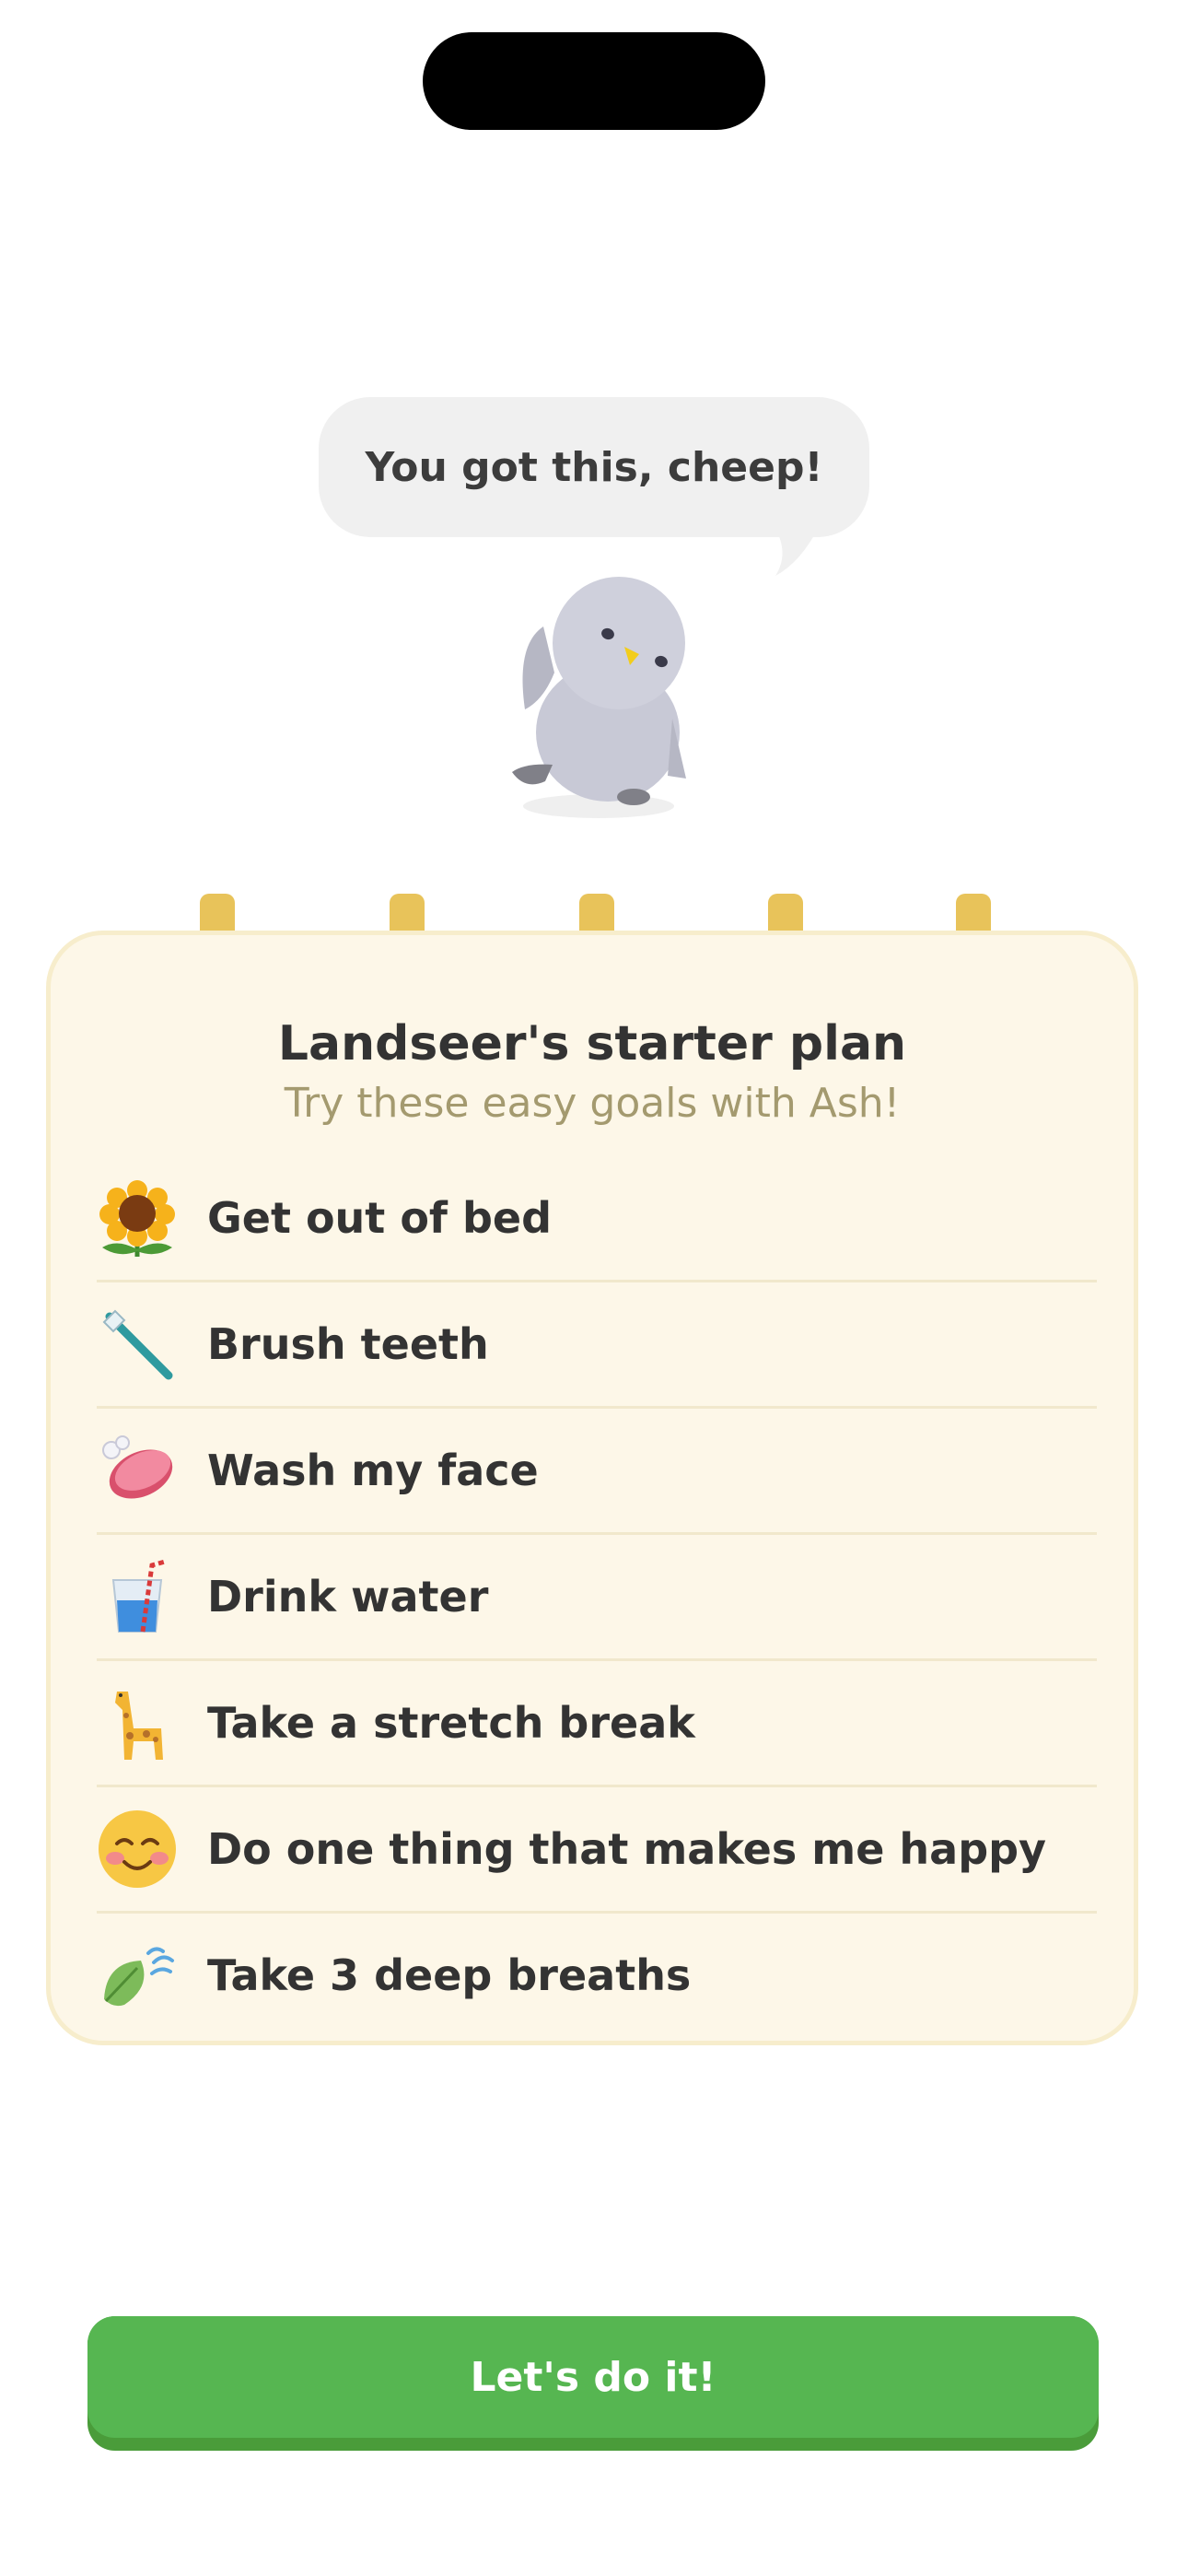 The height and width of the screenshot is (2576, 1188). I want to click on sunflower-icon, so click(137, 1218).